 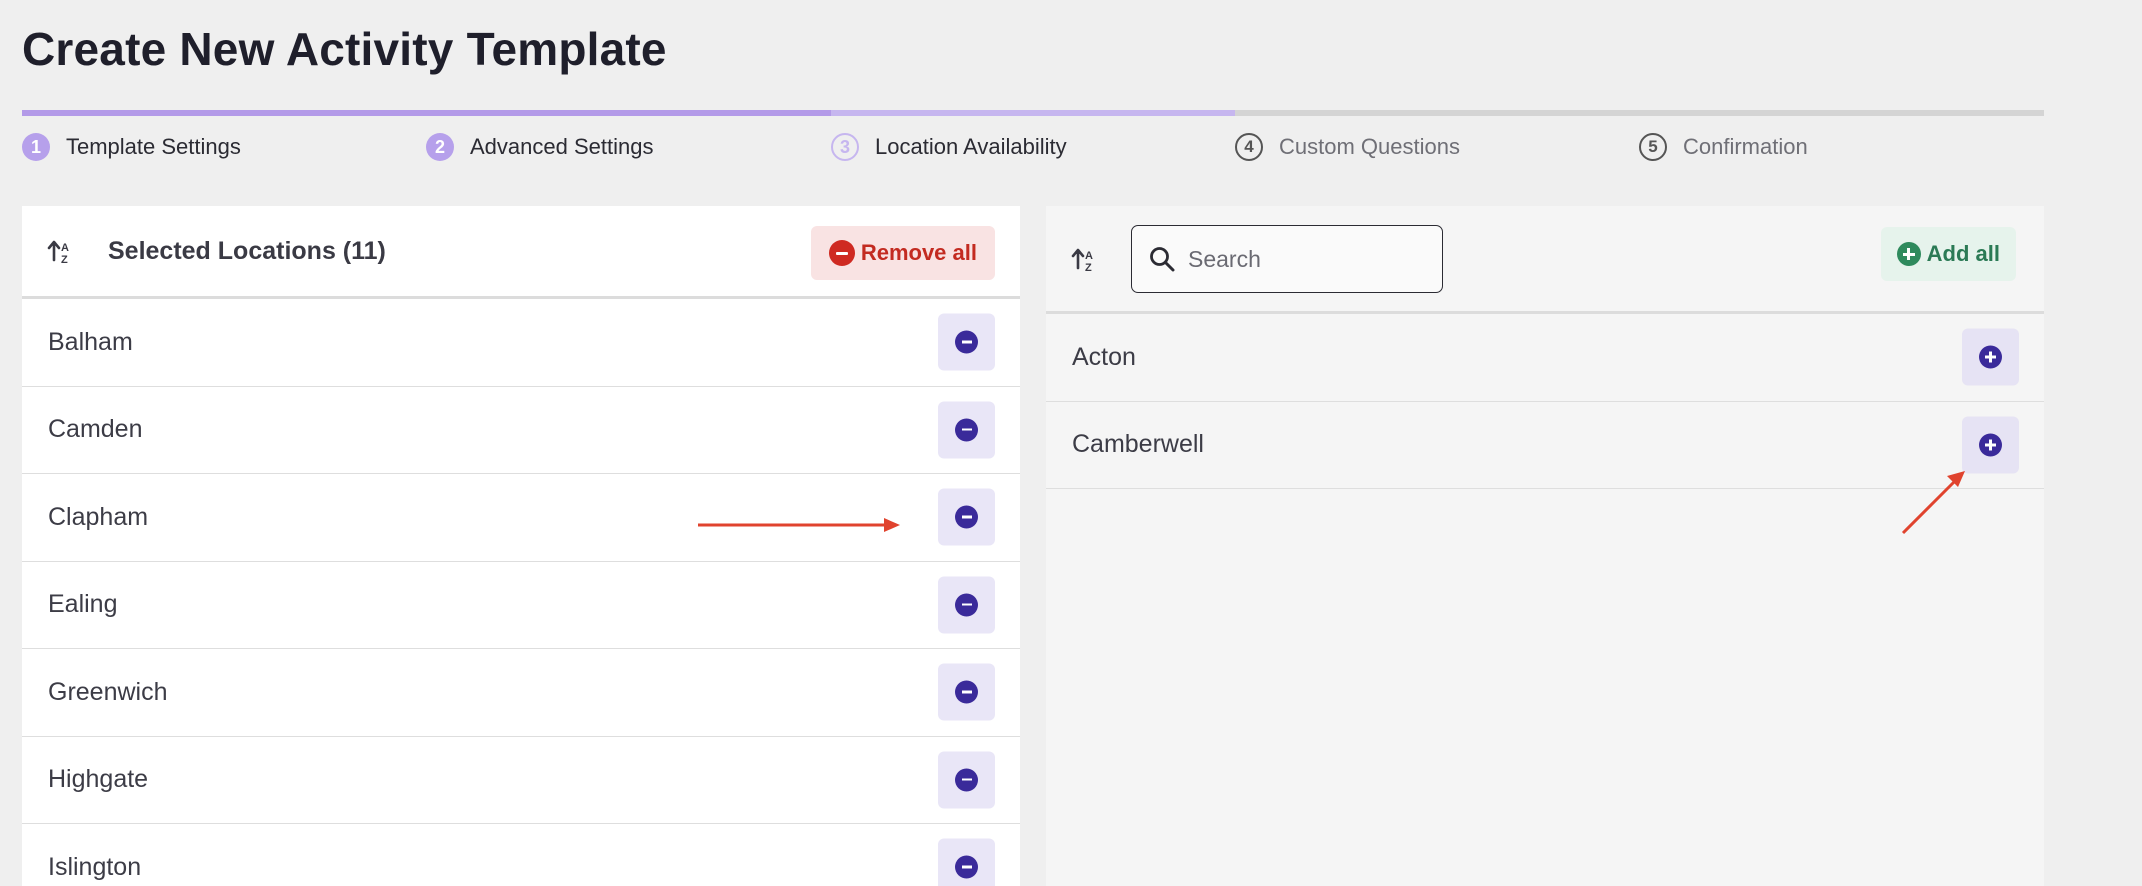 I want to click on search-icon, so click(x=1162, y=259).